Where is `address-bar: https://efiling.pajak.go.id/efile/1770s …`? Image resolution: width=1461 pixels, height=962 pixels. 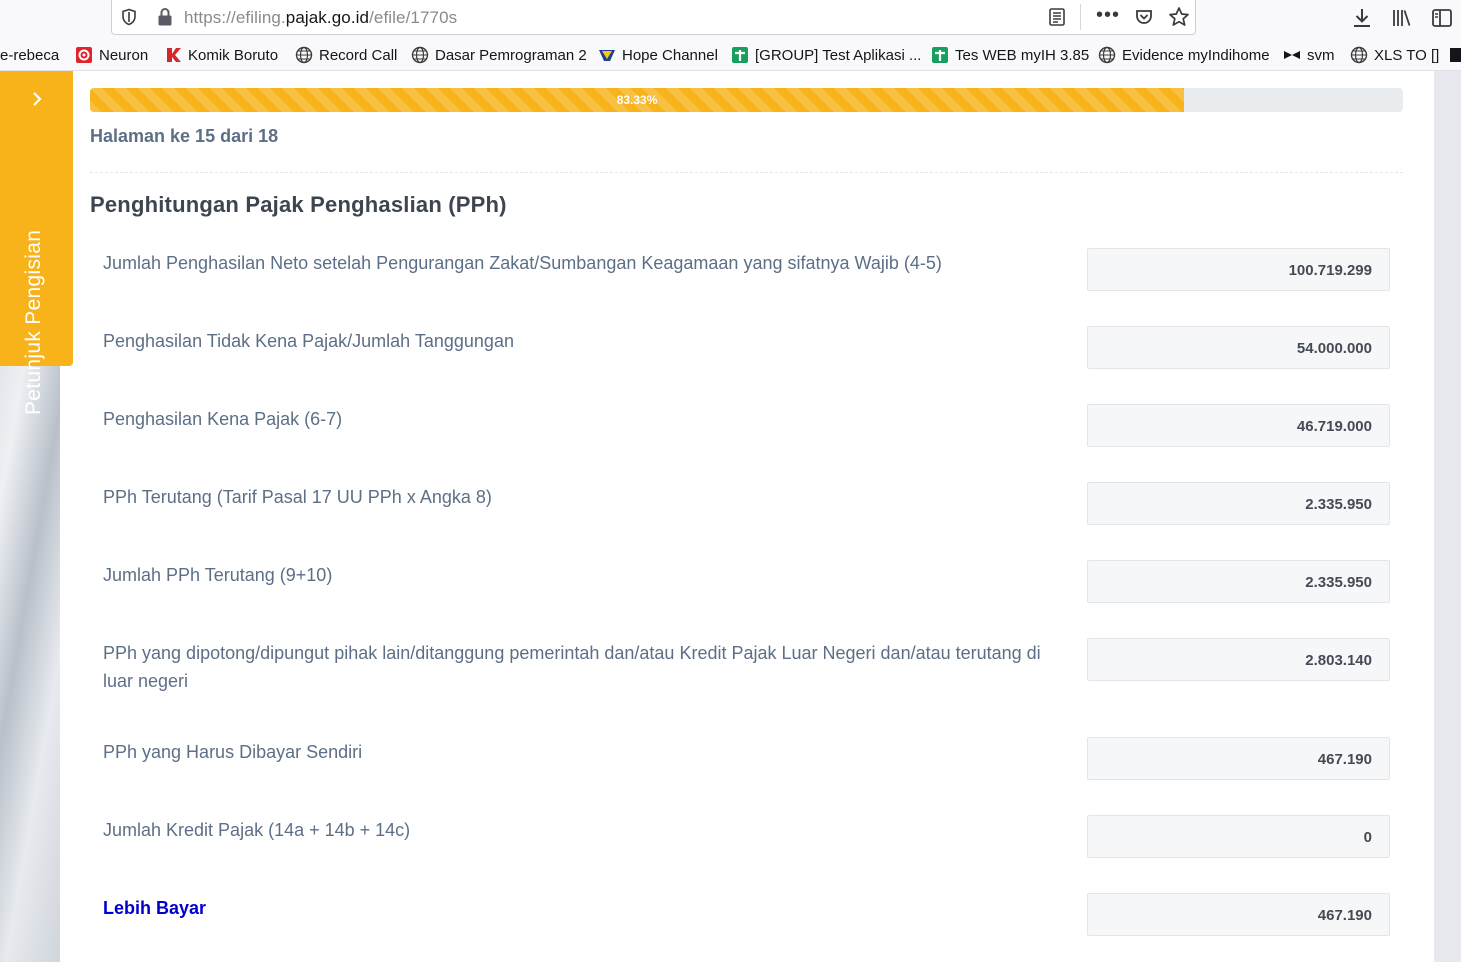 address-bar: https://efiling.pajak.go.id/efile/1770s … is located at coordinates (653, 17).